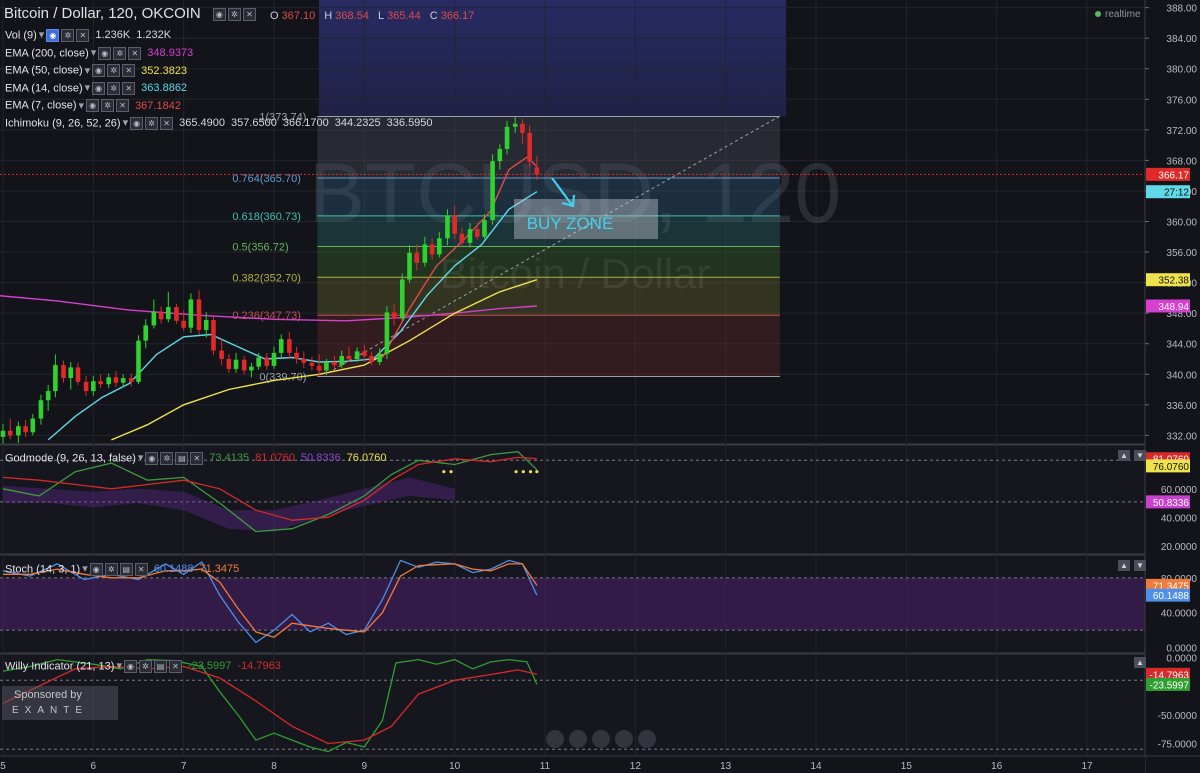 The height and width of the screenshot is (773, 1200). Describe the element at coordinates (572, 764) in the screenshot. I see `time-axis-bg` at that location.